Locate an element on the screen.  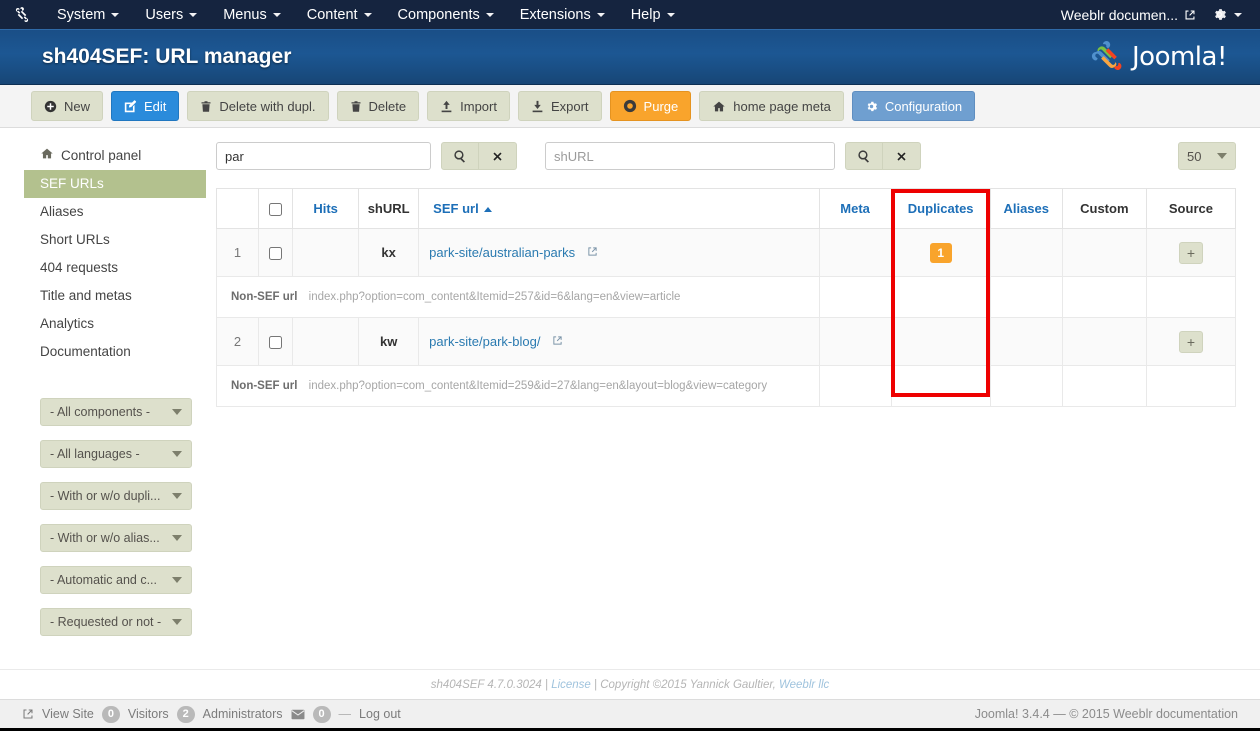
new-button: New is located at coordinates (67, 106).